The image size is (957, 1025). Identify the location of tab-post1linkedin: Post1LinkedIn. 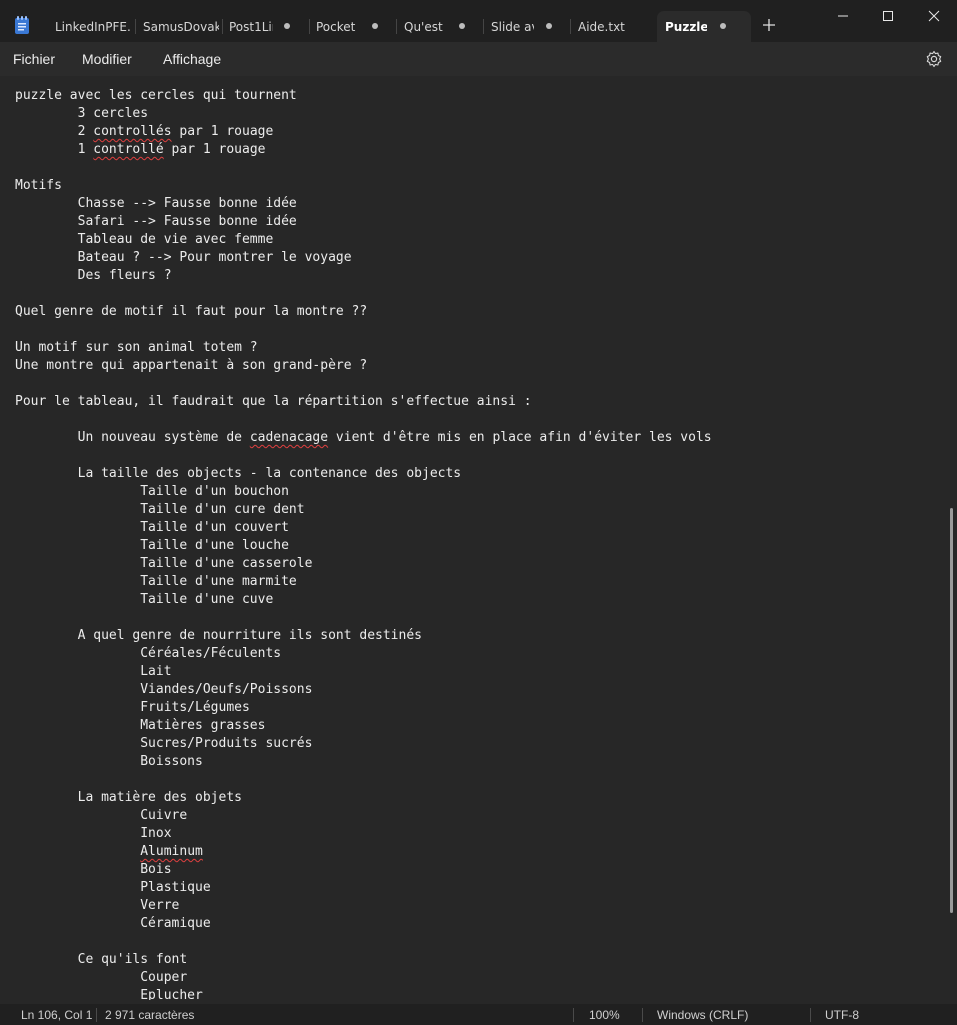
(268, 26).